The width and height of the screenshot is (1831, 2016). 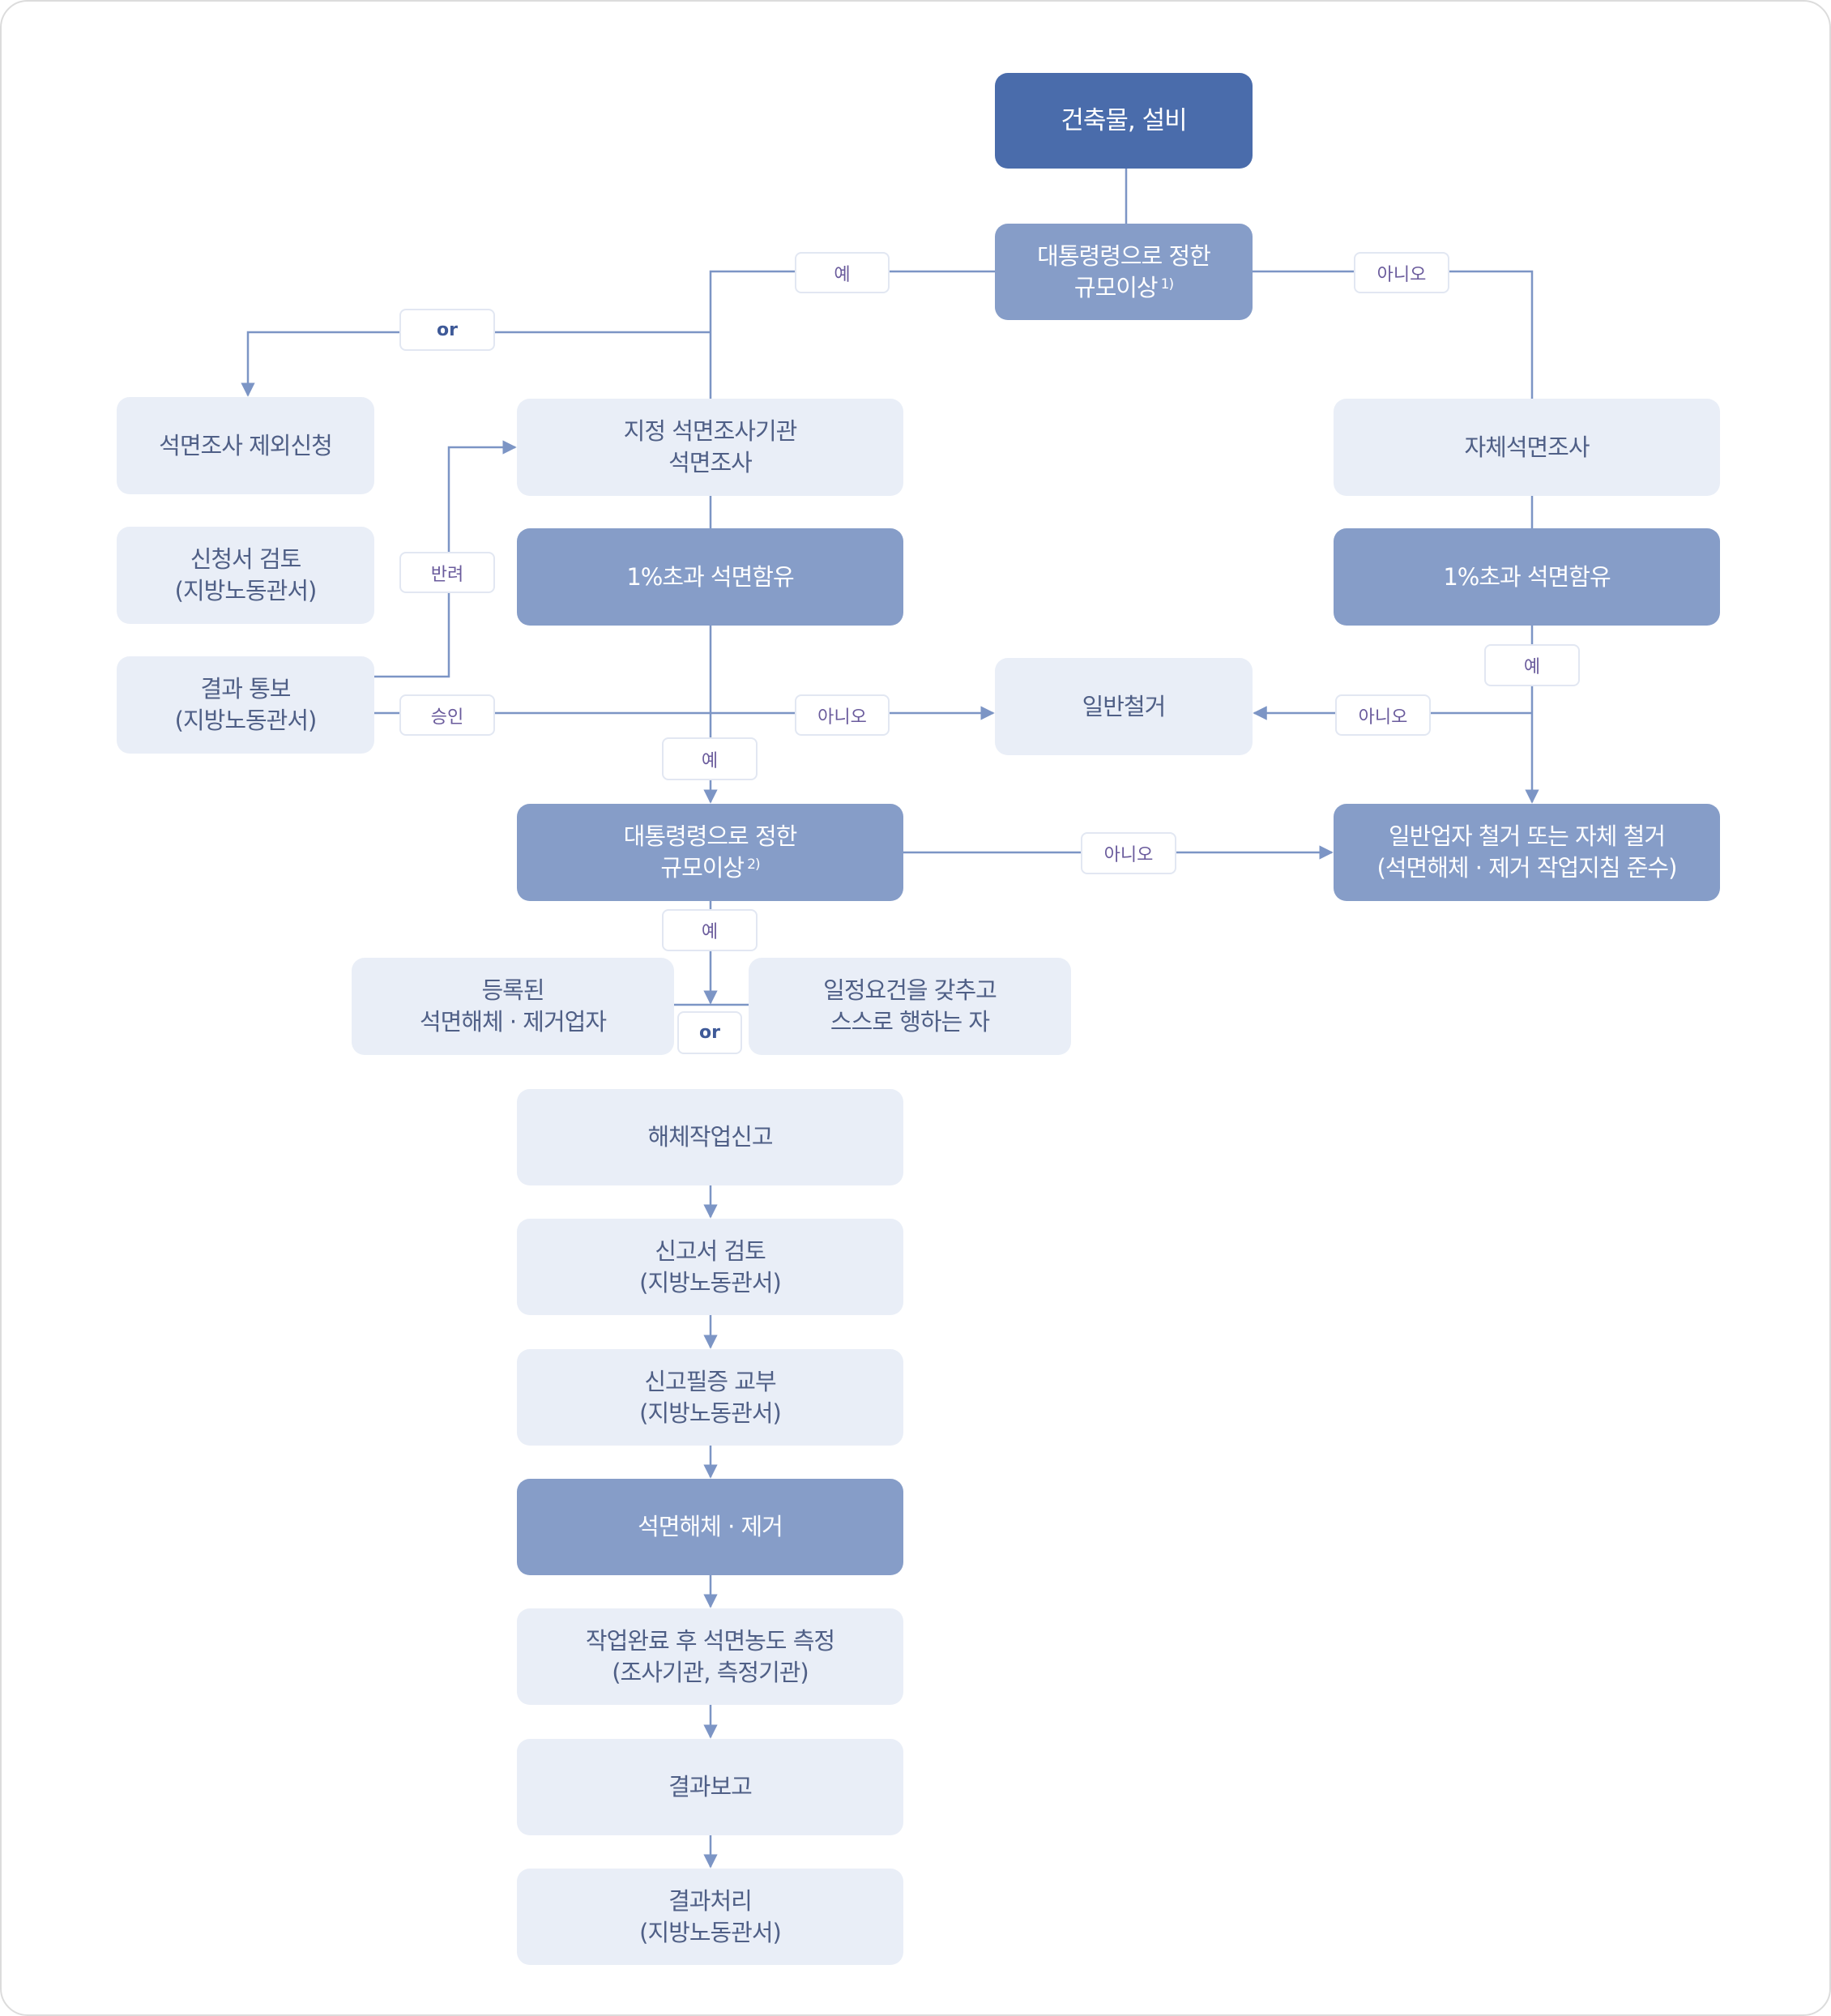 I want to click on label-approved: 승인, so click(x=447, y=715).